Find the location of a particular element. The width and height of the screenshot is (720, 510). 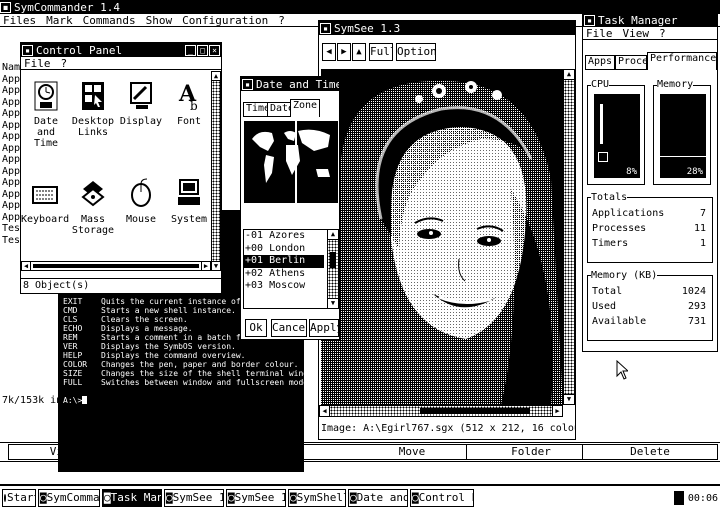

maximize-icon: □ is located at coordinates (202, 50).